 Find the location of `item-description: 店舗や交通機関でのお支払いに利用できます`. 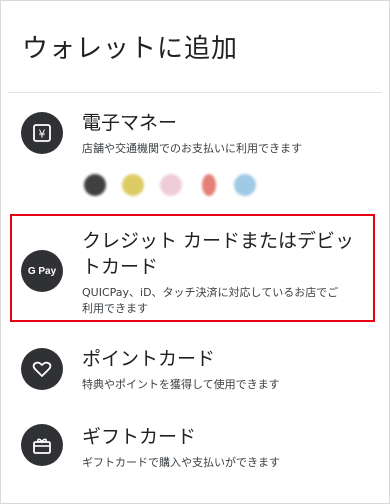

item-description: 店舗や交通機関でのお支払いに利用できます is located at coordinates (192, 148).